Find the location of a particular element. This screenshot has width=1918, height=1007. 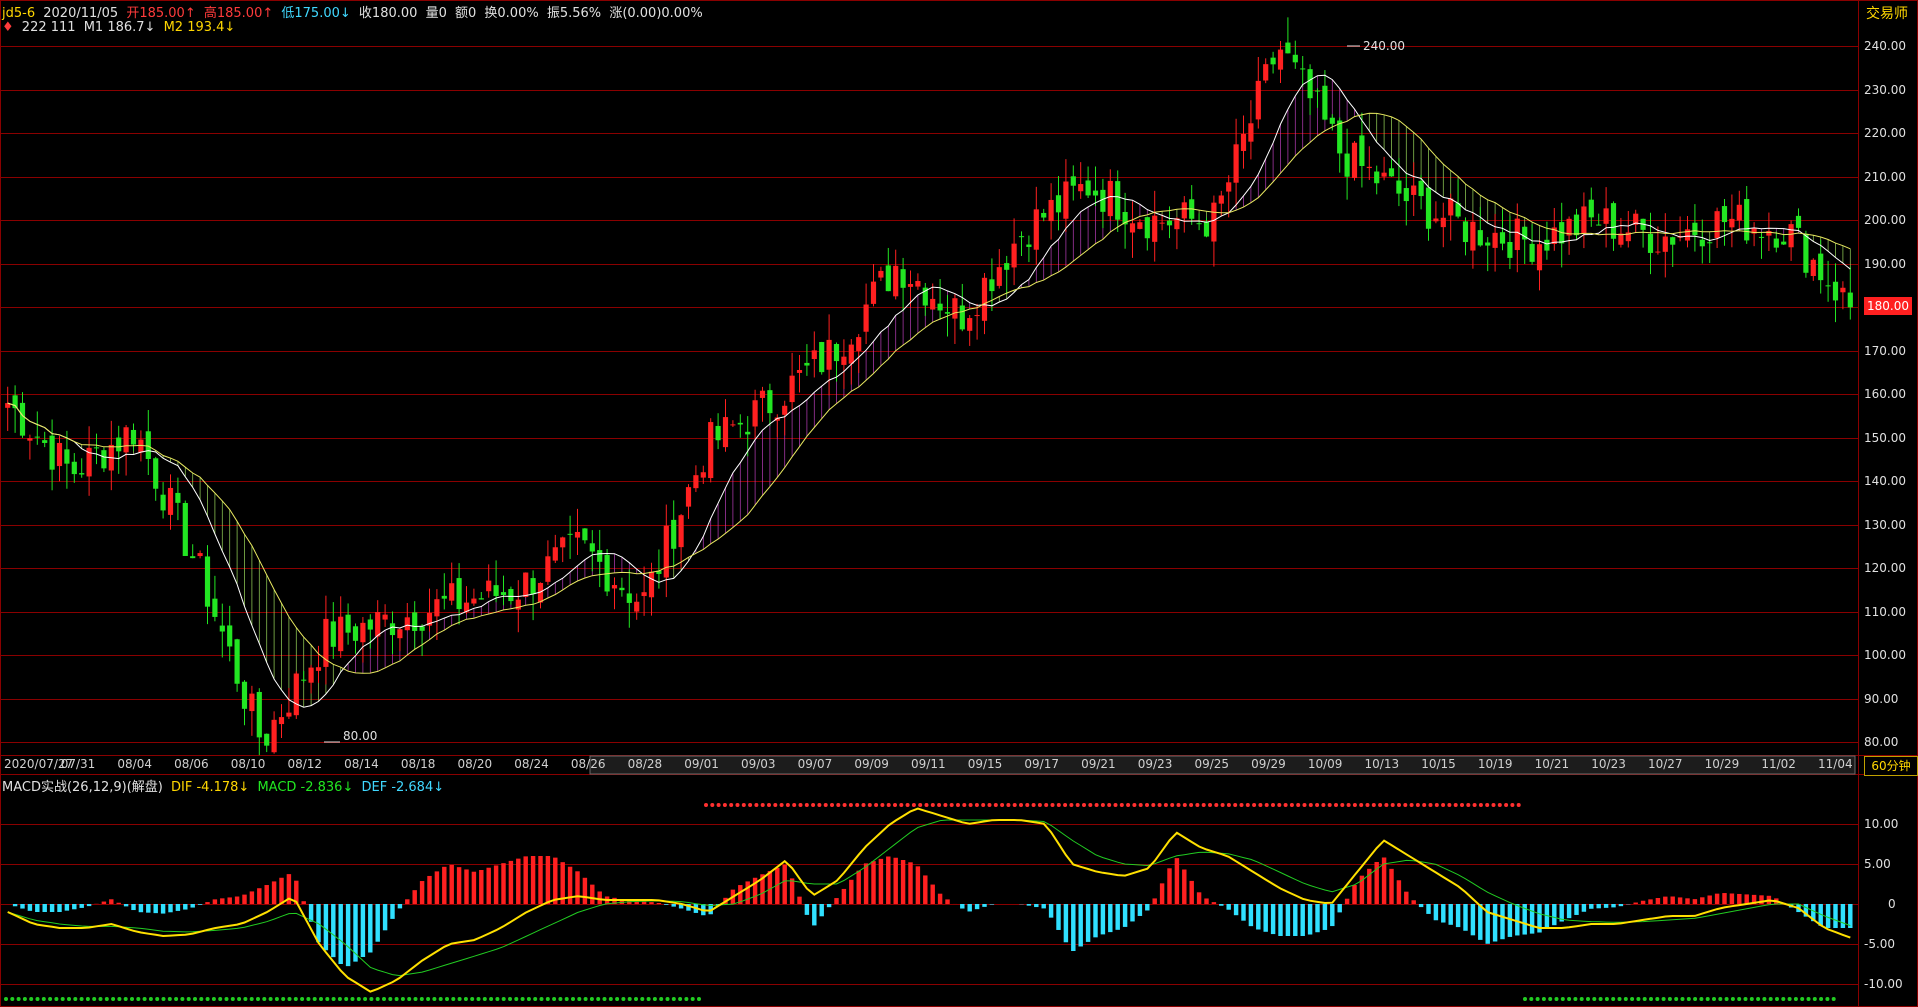

time-tick-label: 11/04 is located at coordinates (1835, 764).